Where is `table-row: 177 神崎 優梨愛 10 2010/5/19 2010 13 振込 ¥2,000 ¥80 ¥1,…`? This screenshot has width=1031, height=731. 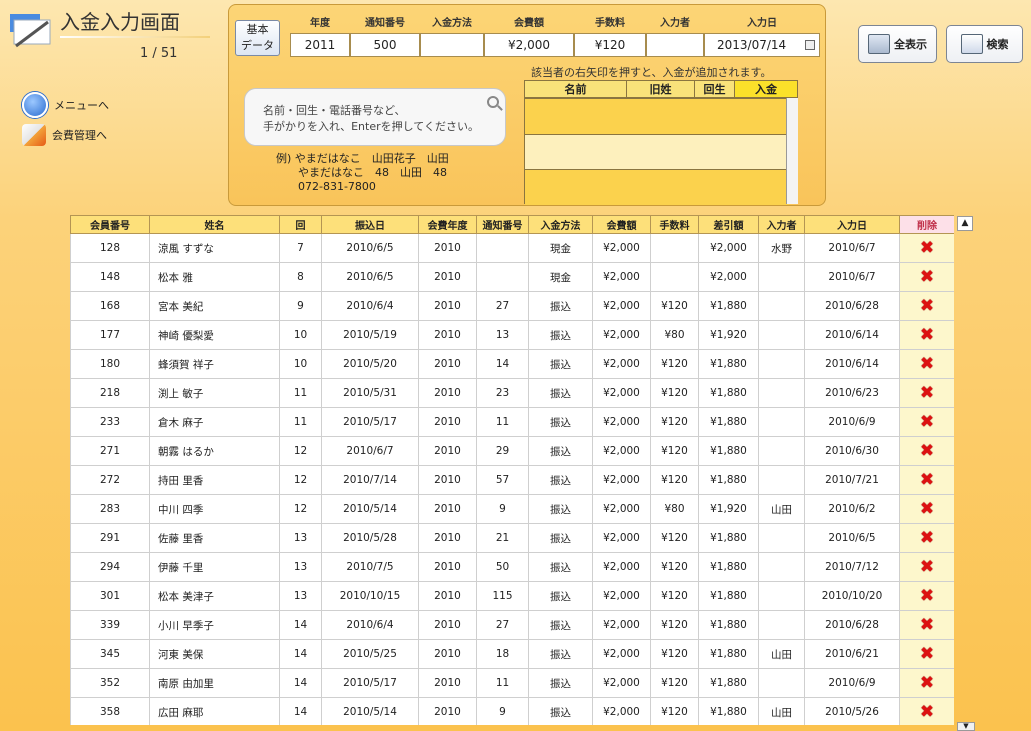
table-row: 177 神崎 優梨愛 10 2010/5/19 2010 13 振込 ¥2,000 ¥80 ¥1,… is located at coordinates (512, 335).